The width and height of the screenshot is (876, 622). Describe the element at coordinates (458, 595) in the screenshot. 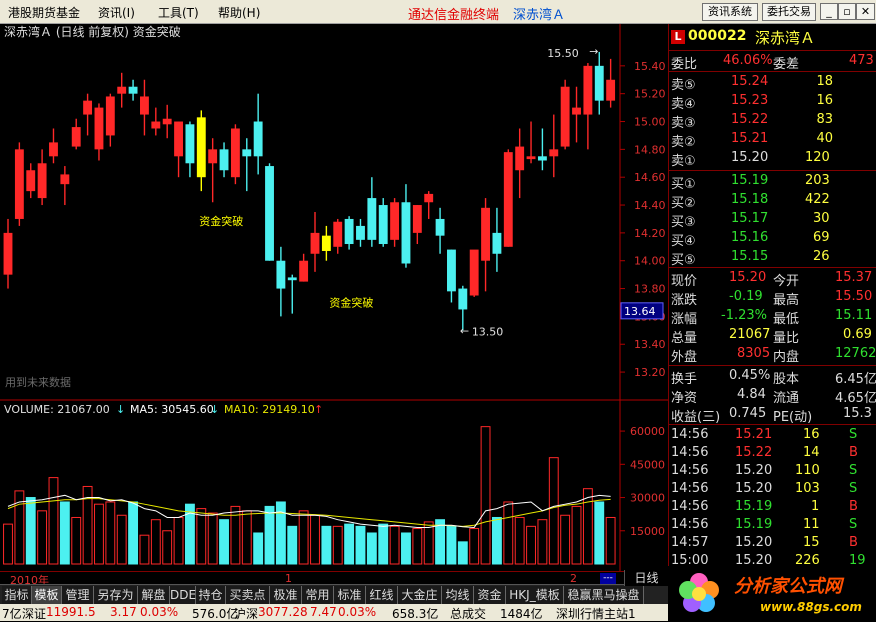

I see `tab-13: 均线` at that location.